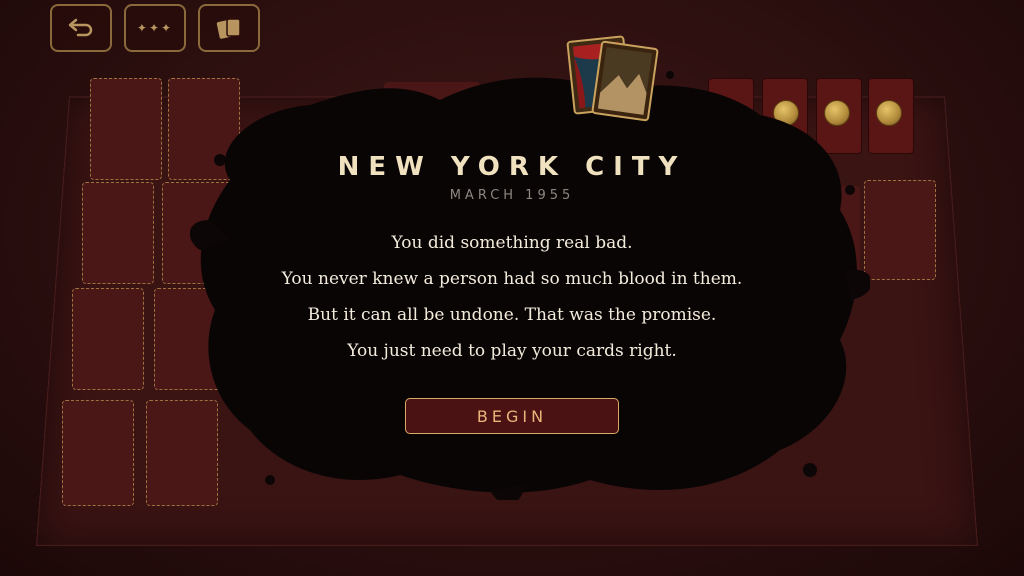 This screenshot has width=1024, height=576. I want to click on mountain-art-icon, so click(625, 81).